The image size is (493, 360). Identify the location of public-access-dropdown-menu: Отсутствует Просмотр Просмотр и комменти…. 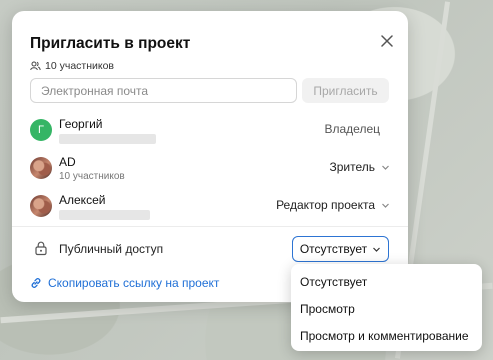
(386, 307).